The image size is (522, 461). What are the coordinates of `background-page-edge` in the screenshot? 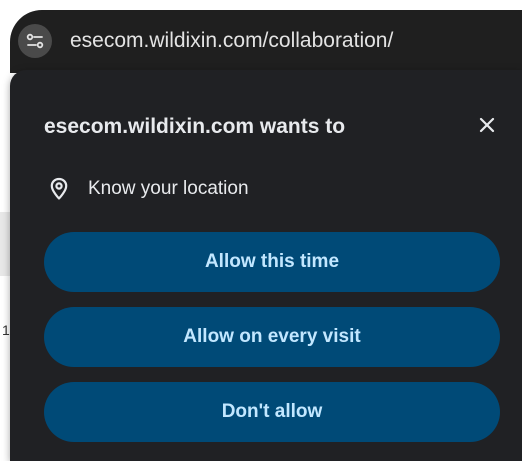 It's located at (5, 244).